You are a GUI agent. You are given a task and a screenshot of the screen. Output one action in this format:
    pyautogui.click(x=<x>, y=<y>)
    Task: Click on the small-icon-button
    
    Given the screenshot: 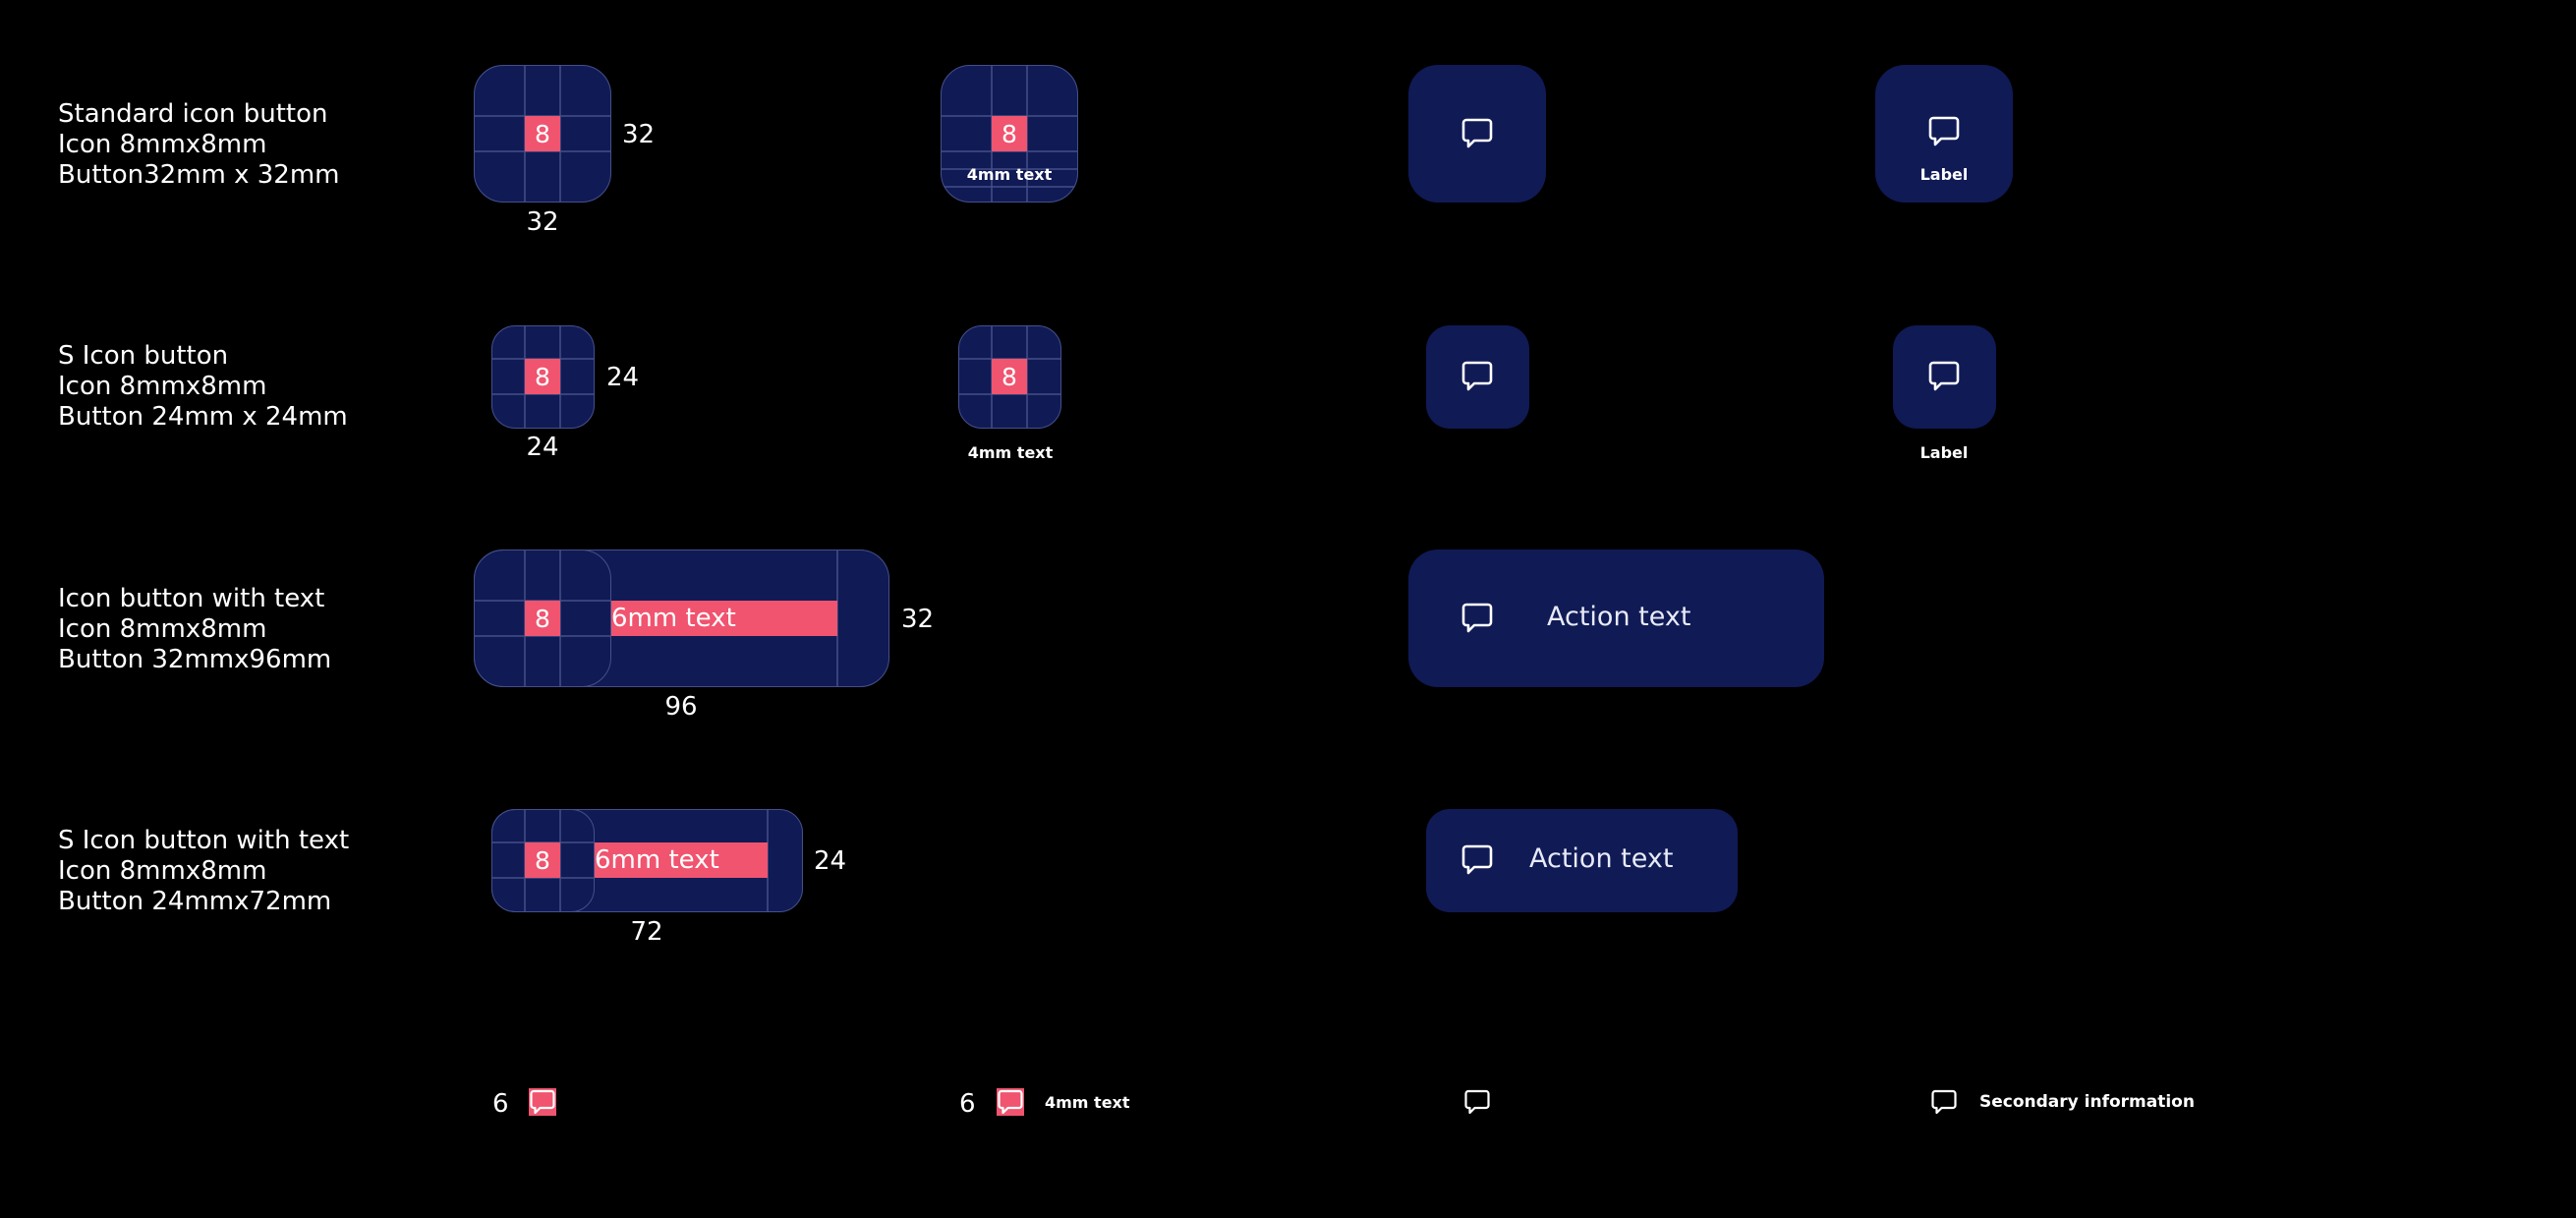 What is the action you would take?
    pyautogui.click(x=1477, y=377)
    